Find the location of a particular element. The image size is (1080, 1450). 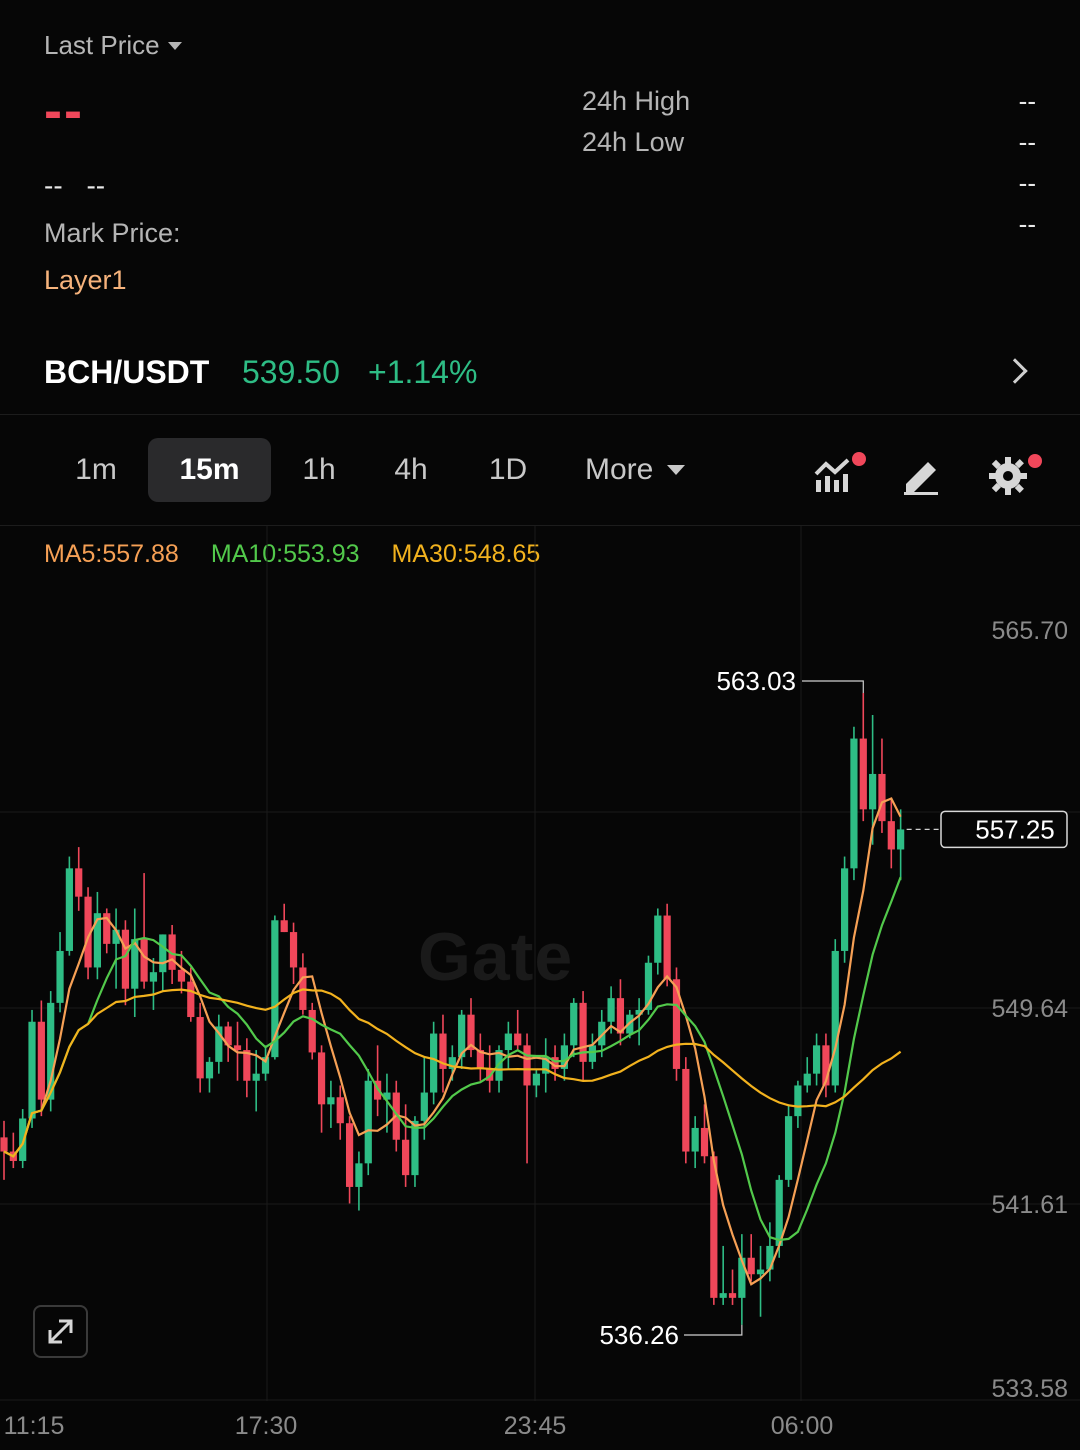

last-price-dropdown: Last Price is located at coordinates (113, 45).